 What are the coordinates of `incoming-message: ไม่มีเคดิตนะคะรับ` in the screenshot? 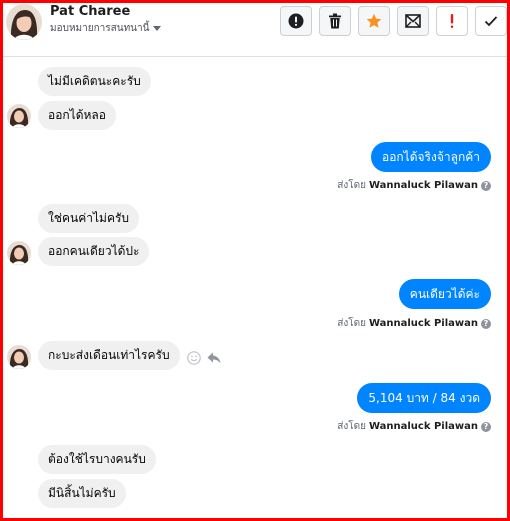 It's located at (94, 81).